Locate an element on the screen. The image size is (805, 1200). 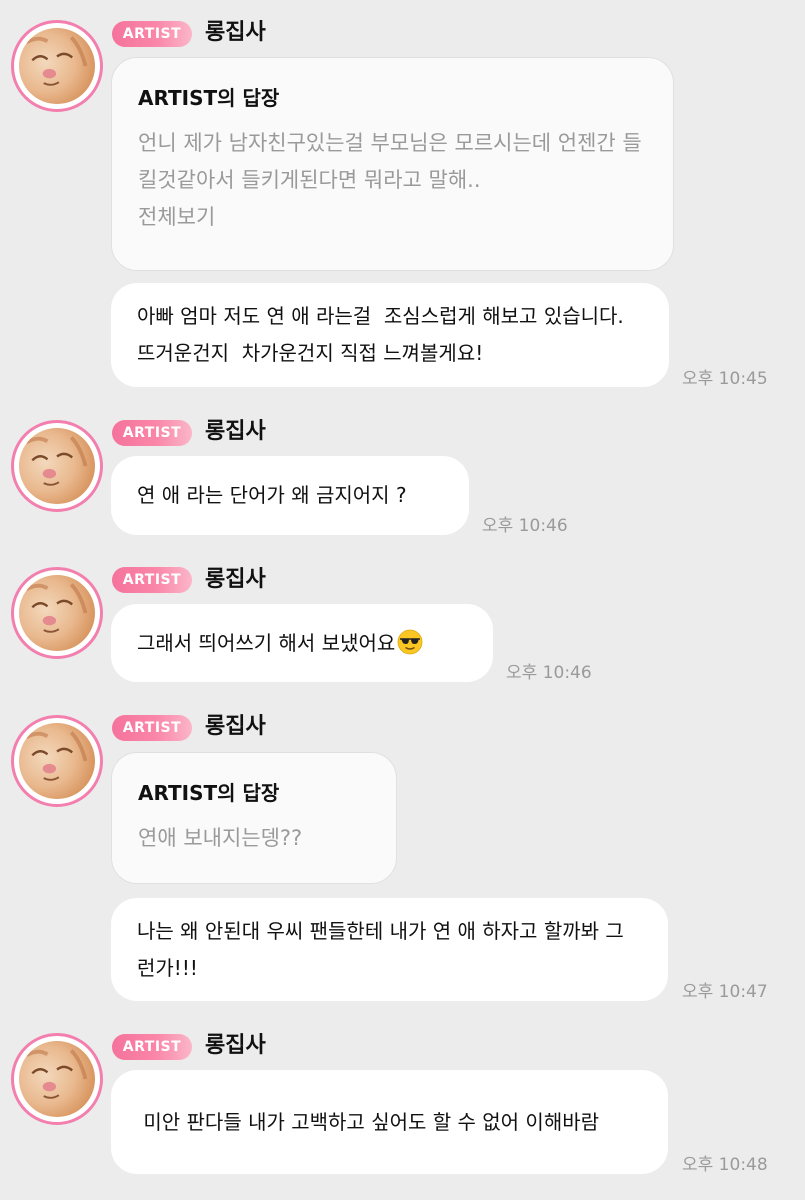
sunglasses-emoji-icon is located at coordinates (410, 641).